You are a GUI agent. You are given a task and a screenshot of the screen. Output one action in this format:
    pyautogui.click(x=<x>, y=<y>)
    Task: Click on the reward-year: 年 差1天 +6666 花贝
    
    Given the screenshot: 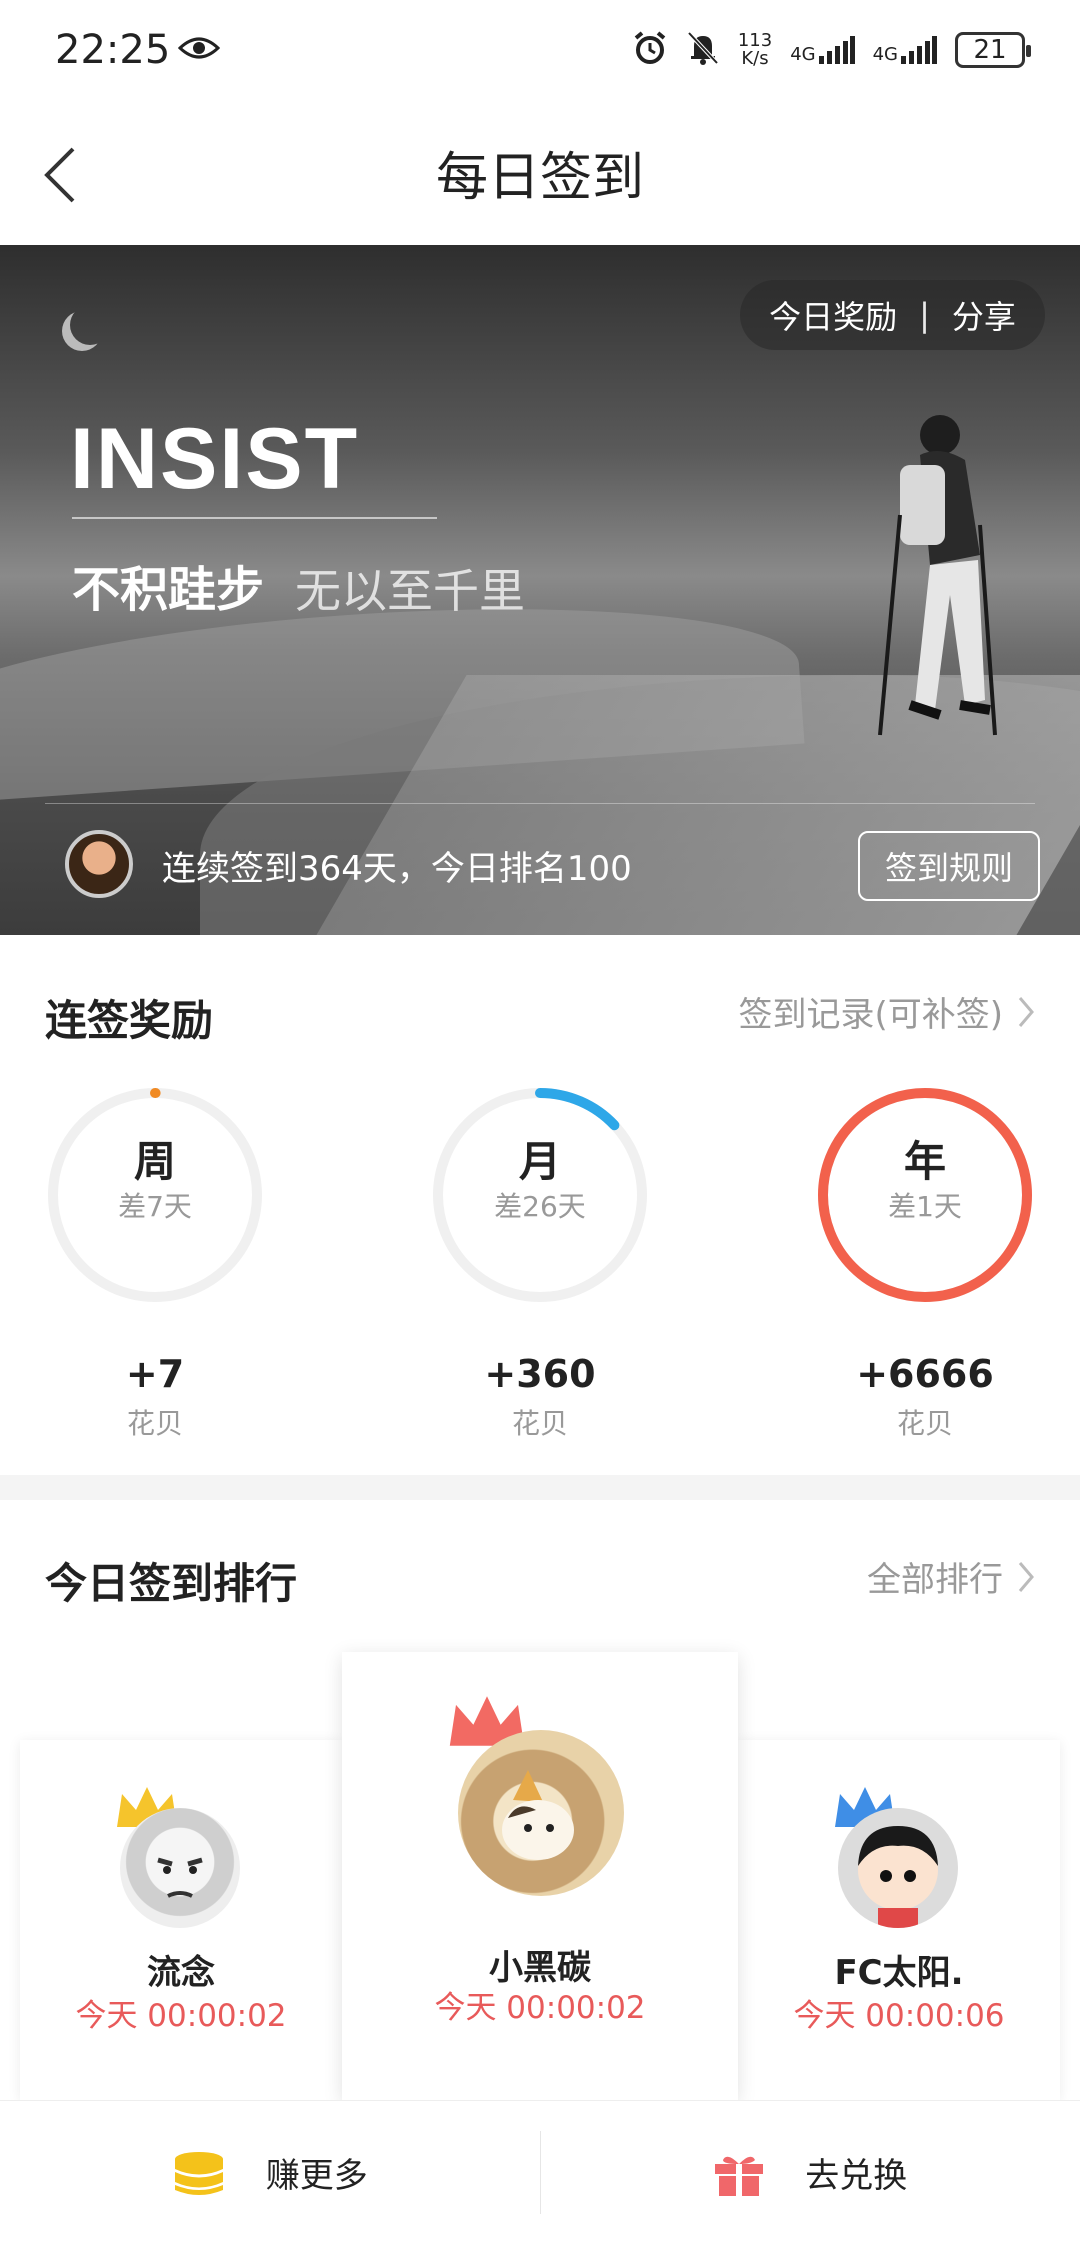 What is the action you would take?
    pyautogui.click(x=925, y=1261)
    